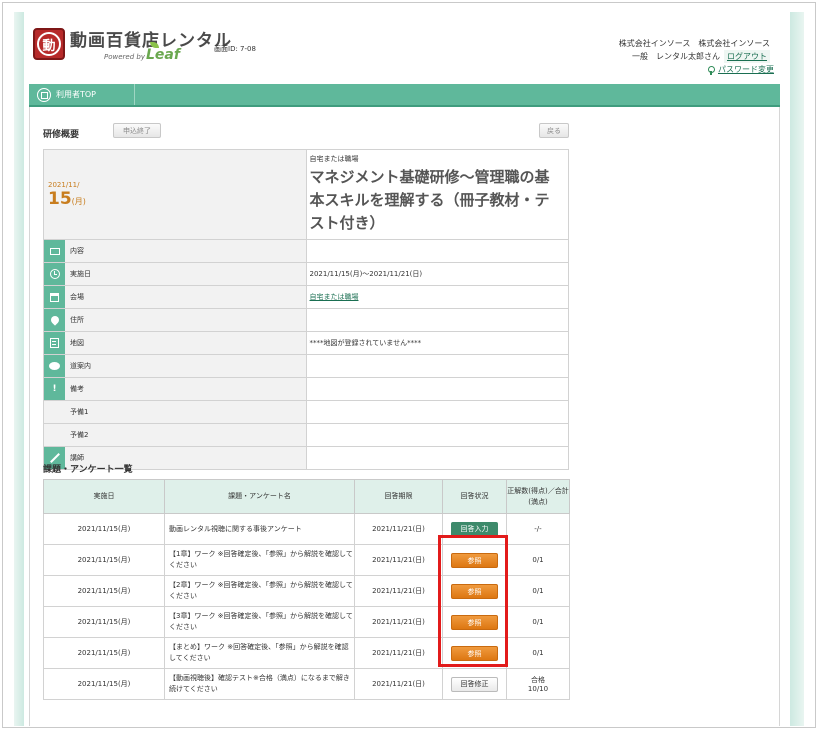 The width and height of the screenshot is (818, 730). I want to click on row-name: 【1章】ワーク ※回答確定後、「参照」から解説を確認してください, so click(259, 560).